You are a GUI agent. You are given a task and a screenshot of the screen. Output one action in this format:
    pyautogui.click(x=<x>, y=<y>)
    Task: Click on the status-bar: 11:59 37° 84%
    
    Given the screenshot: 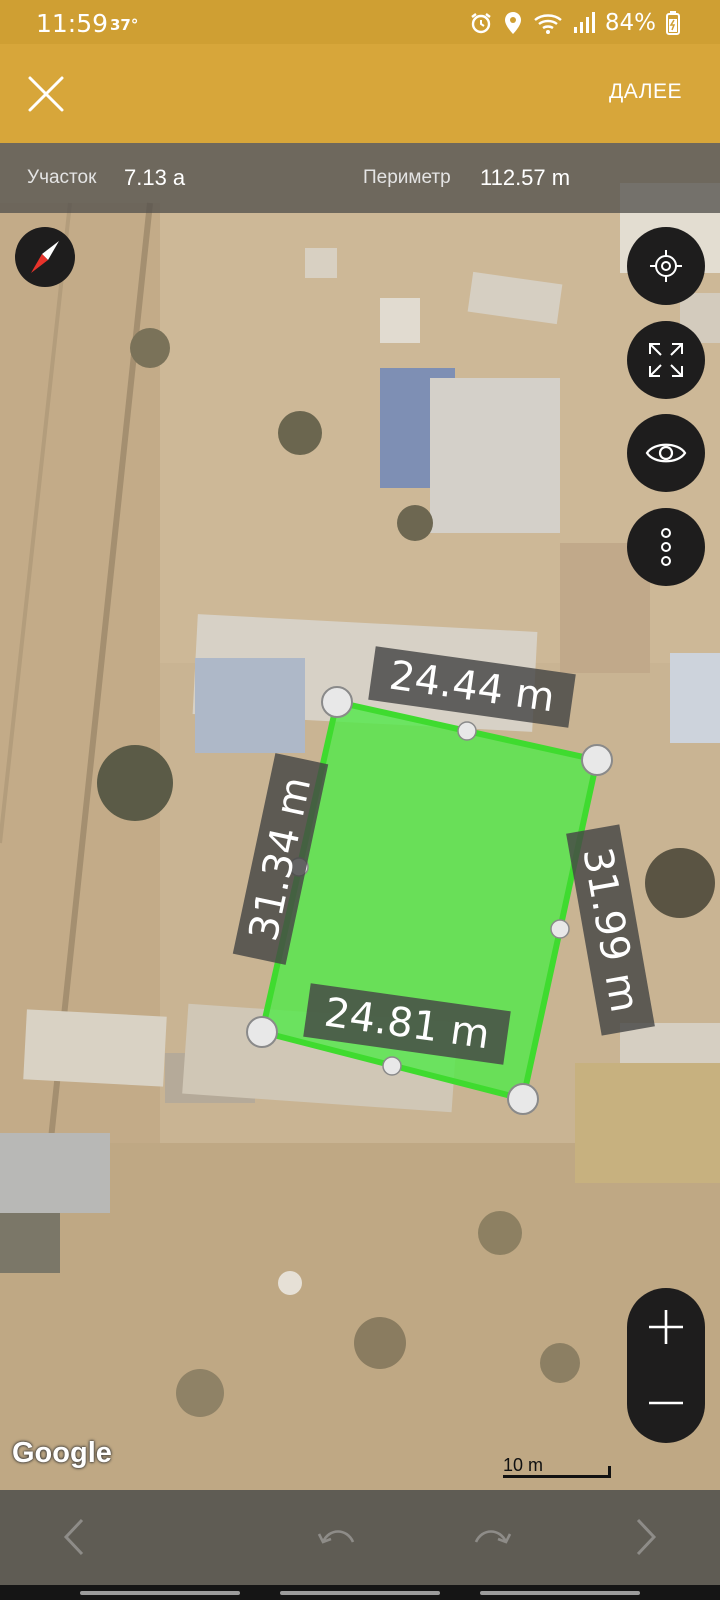 What is the action you would take?
    pyautogui.click(x=360, y=22)
    